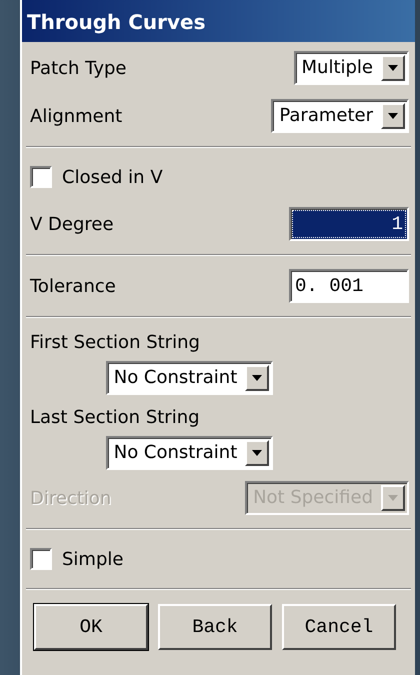 This screenshot has height=675, width=420. What do you see at coordinates (340, 116) in the screenshot?
I see `dropdown: Parameter` at bounding box center [340, 116].